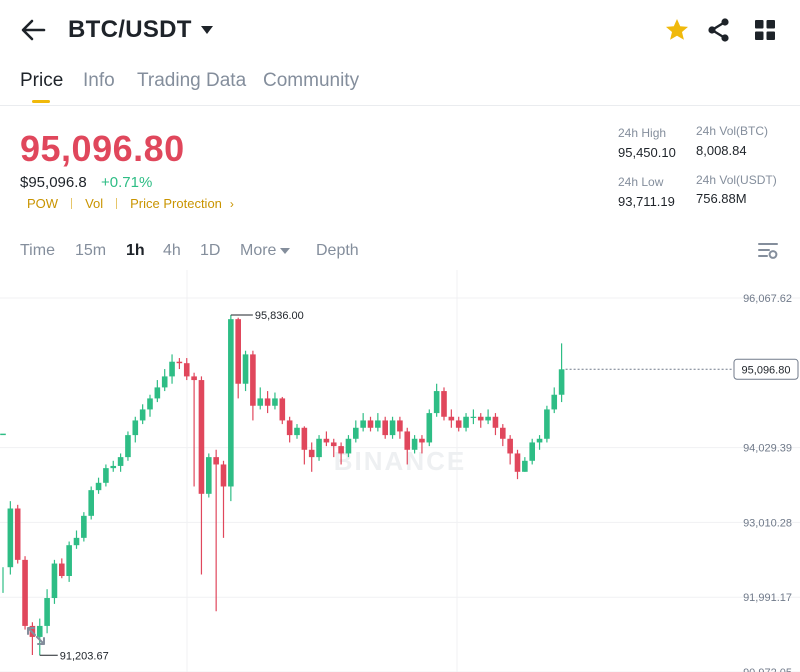  I want to click on interval-1h: 1h, so click(135, 251).